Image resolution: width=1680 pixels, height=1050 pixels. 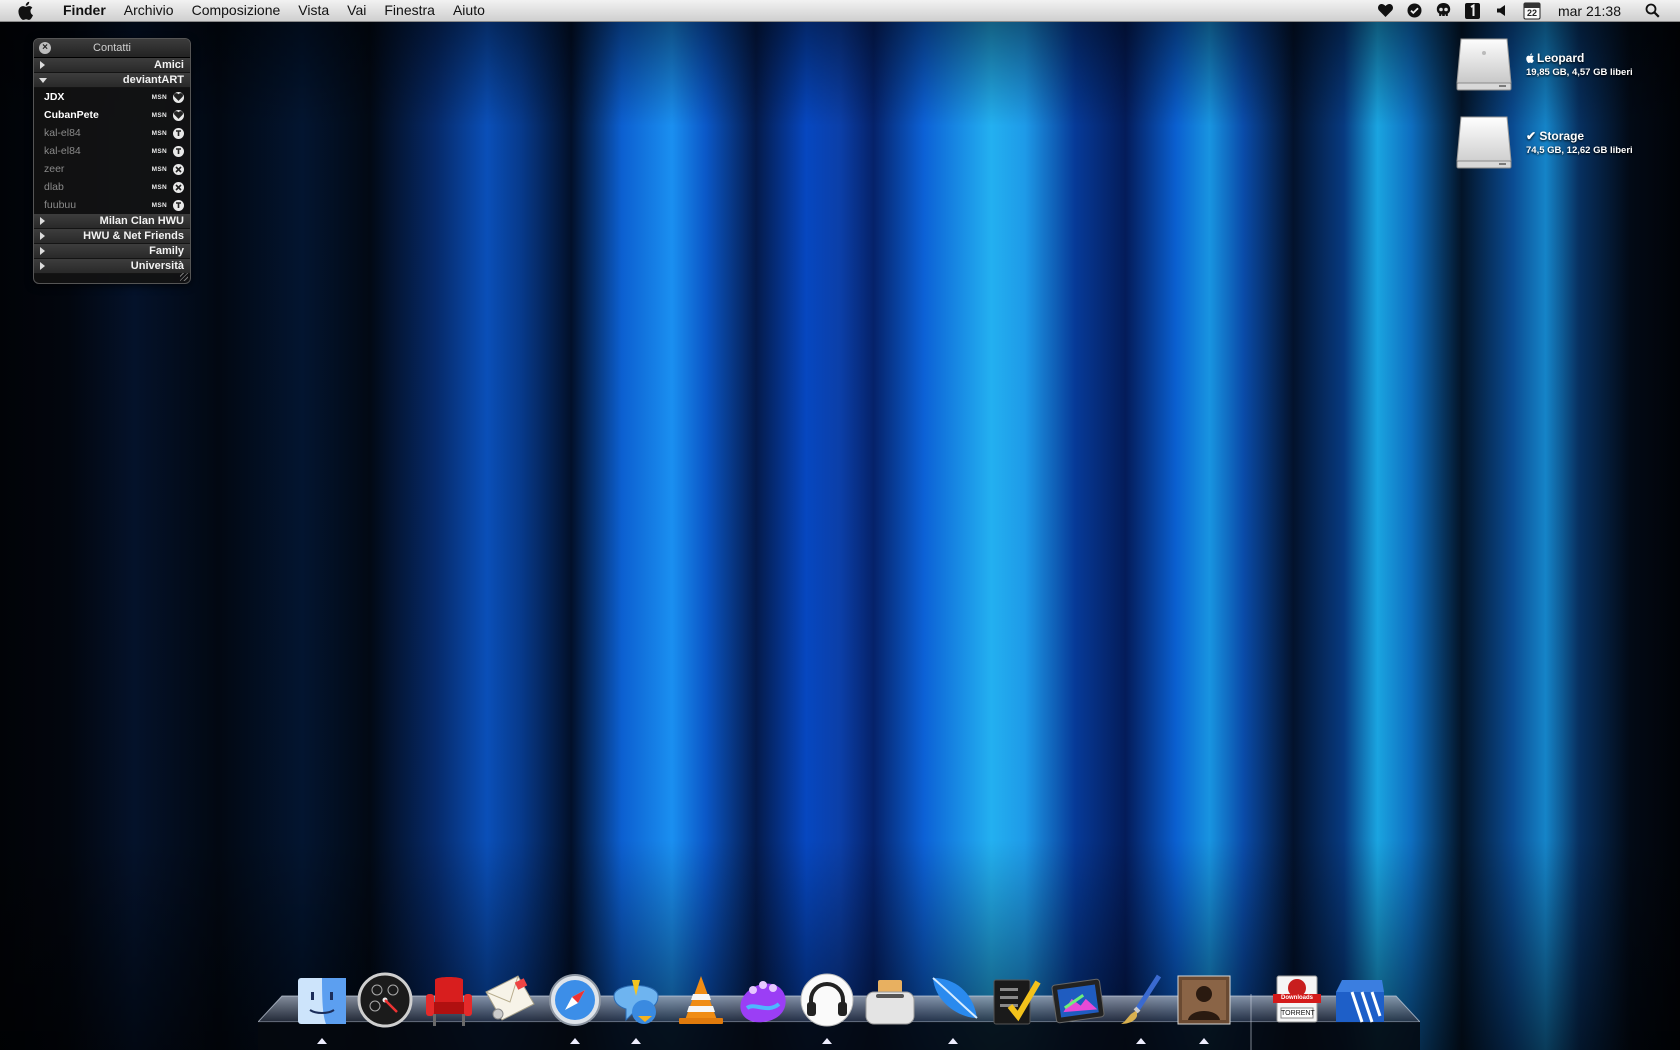 I want to click on drive-label: Leopard, so click(x=1561, y=58).